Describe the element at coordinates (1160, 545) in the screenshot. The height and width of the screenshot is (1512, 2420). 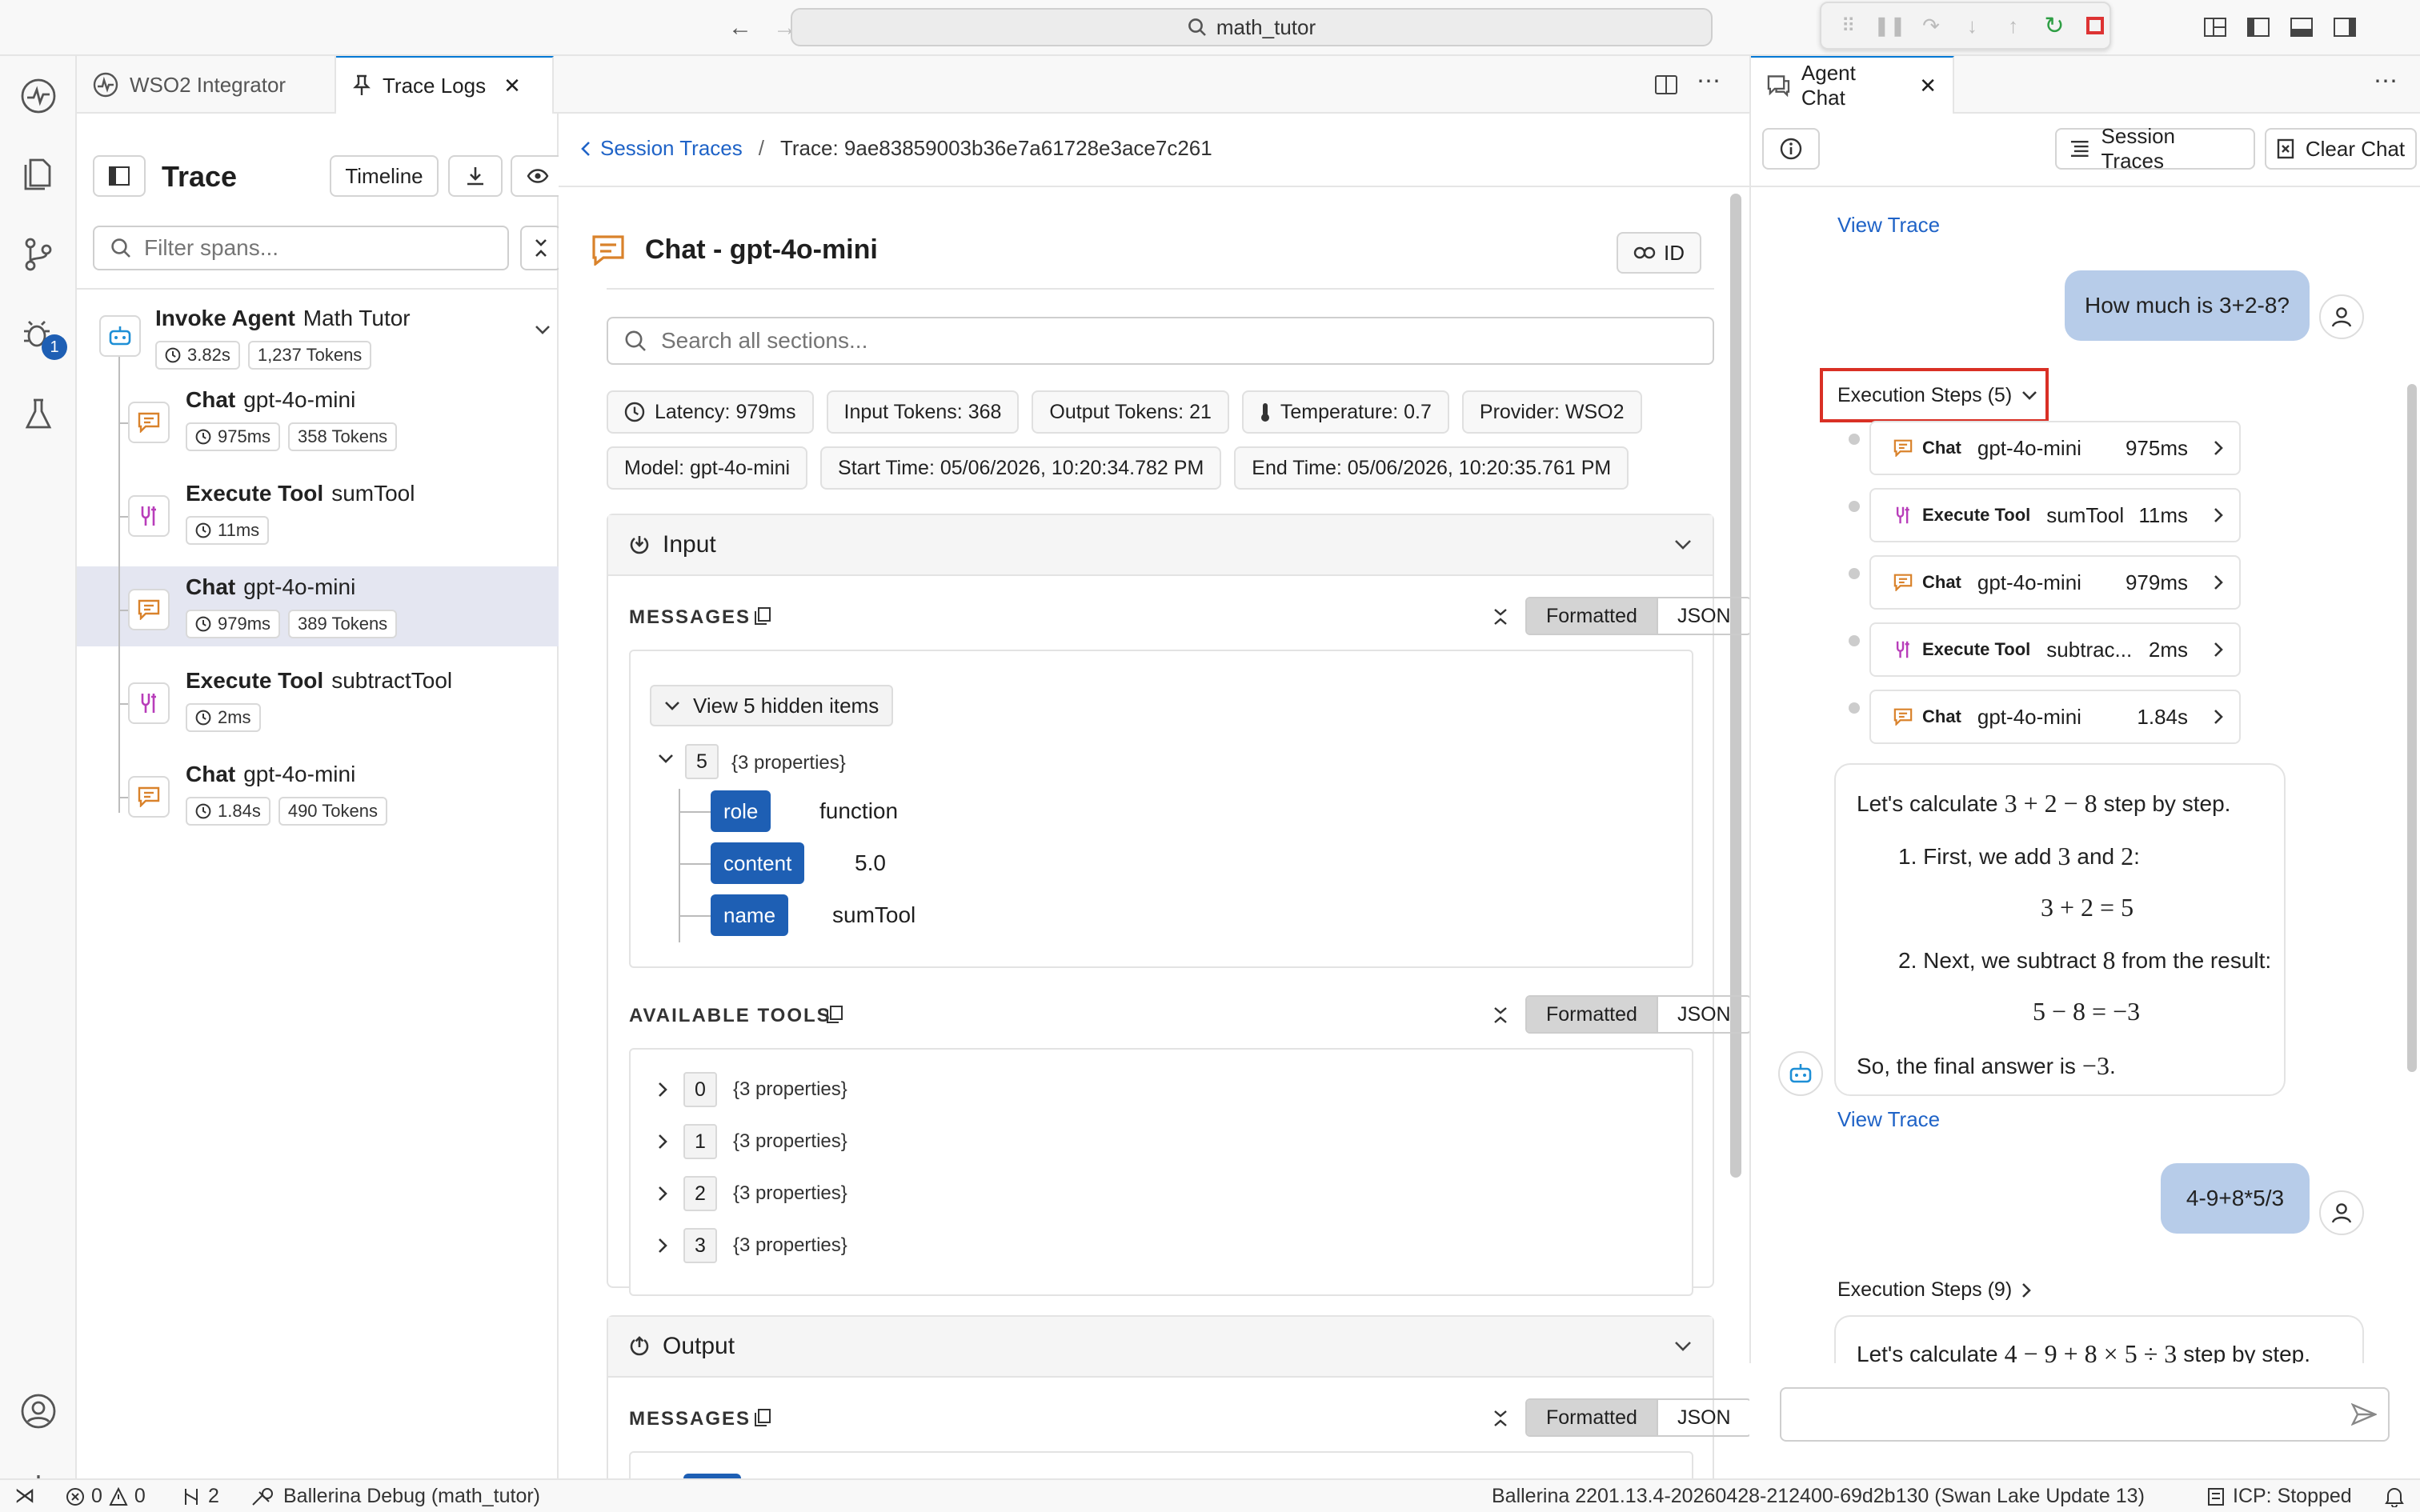
I see `input-section-header: Input` at that location.